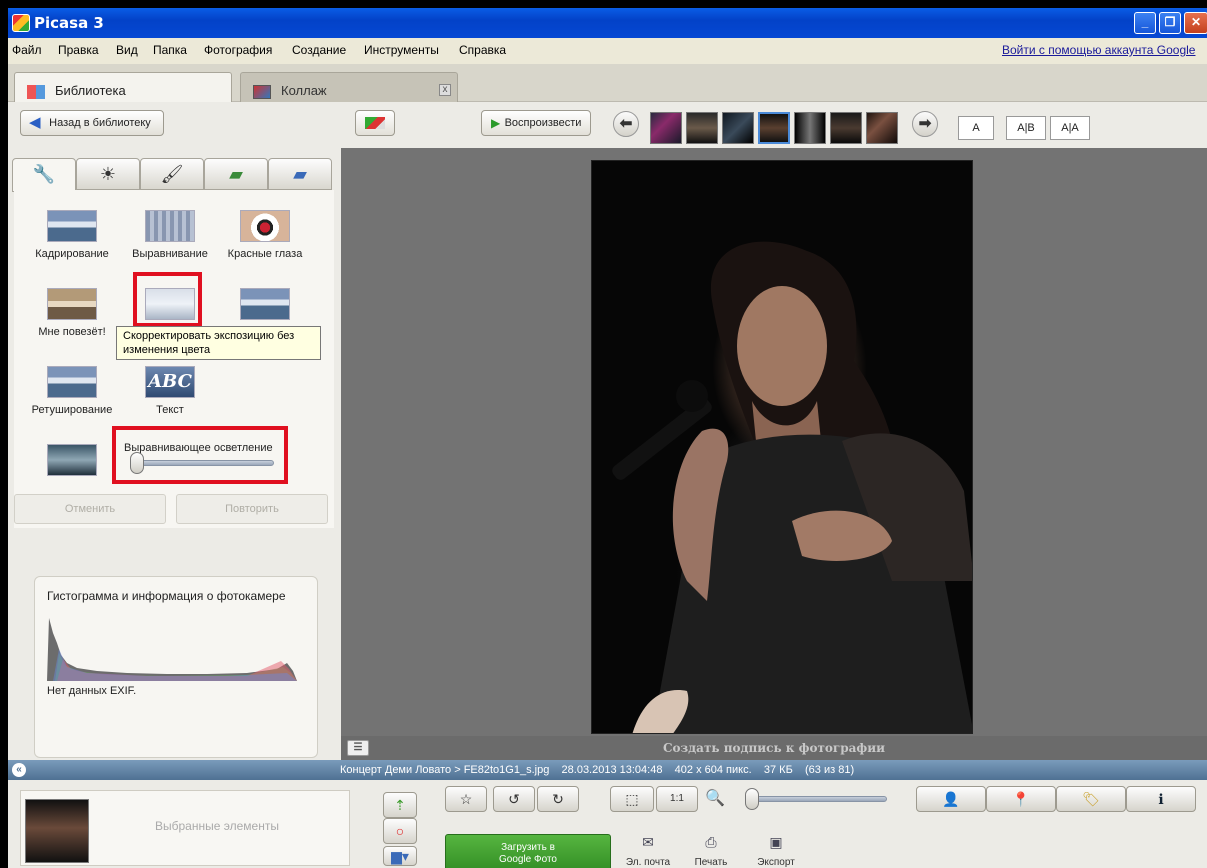 Image resolution: width=1207 pixels, height=868 pixels. Describe the element at coordinates (1098, 50) in the screenshot. I see `google-login-link: Войти с помощью аккаунта Google` at that location.